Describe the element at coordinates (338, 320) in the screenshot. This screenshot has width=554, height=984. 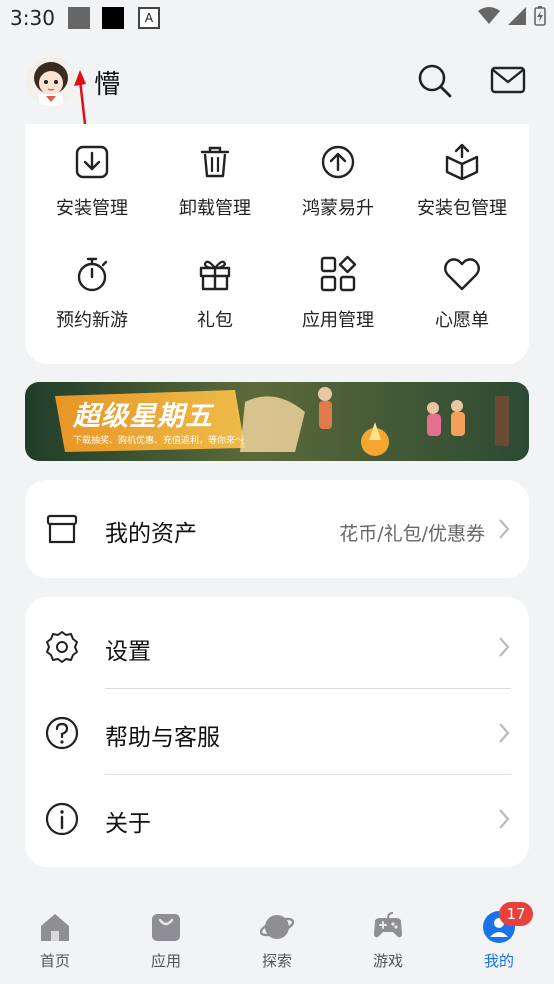
I see `grid-item-label: 应用管理` at that location.